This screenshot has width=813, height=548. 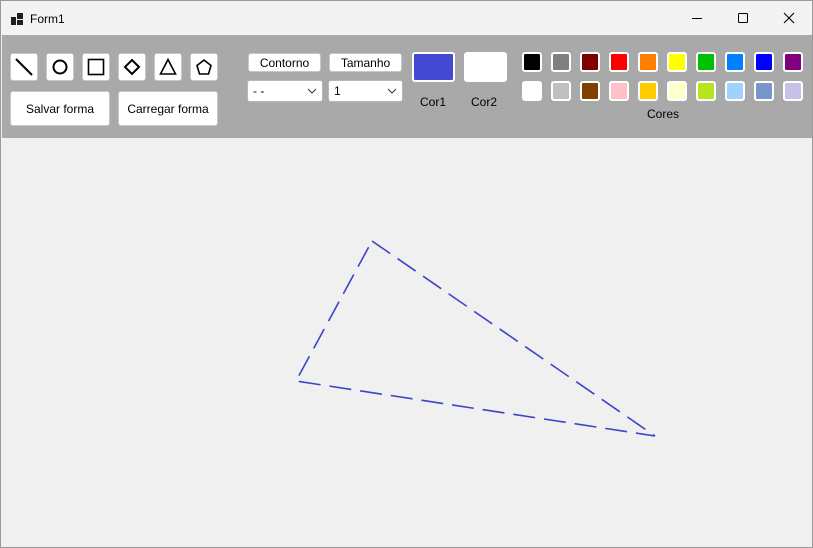 I want to click on title-bar: Form1, so click(x=406, y=18).